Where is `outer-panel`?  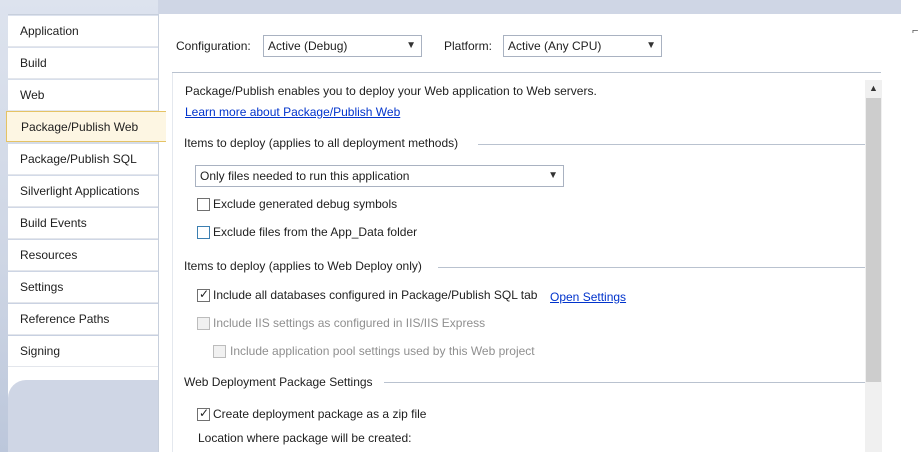
outer-panel is located at coordinates (911, 226).